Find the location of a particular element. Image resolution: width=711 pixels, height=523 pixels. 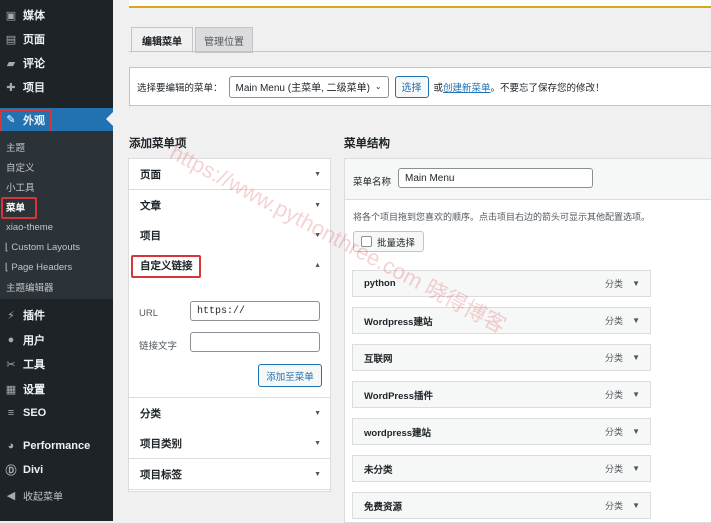

checkbox is located at coordinates (366, 241).